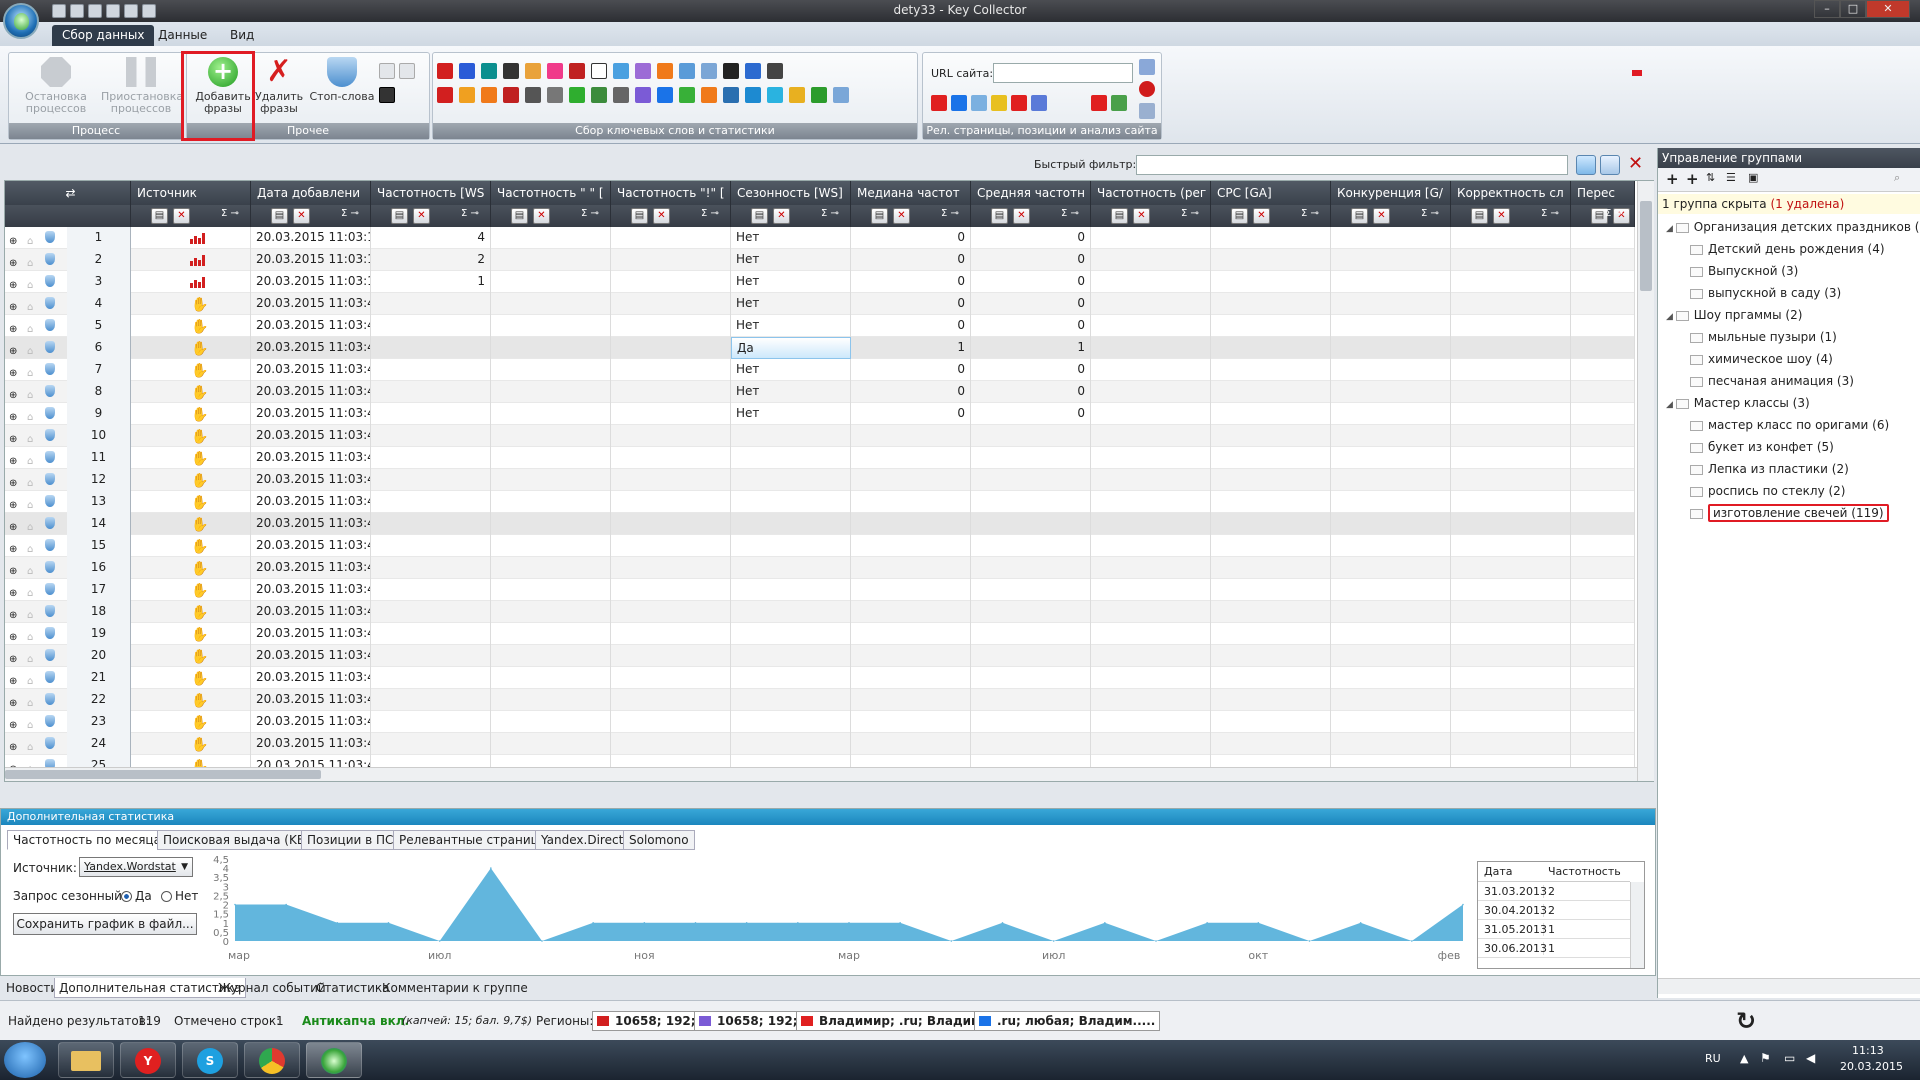 This screenshot has height=1080, width=1920. I want to click on chart-icon, so click(643, 71).